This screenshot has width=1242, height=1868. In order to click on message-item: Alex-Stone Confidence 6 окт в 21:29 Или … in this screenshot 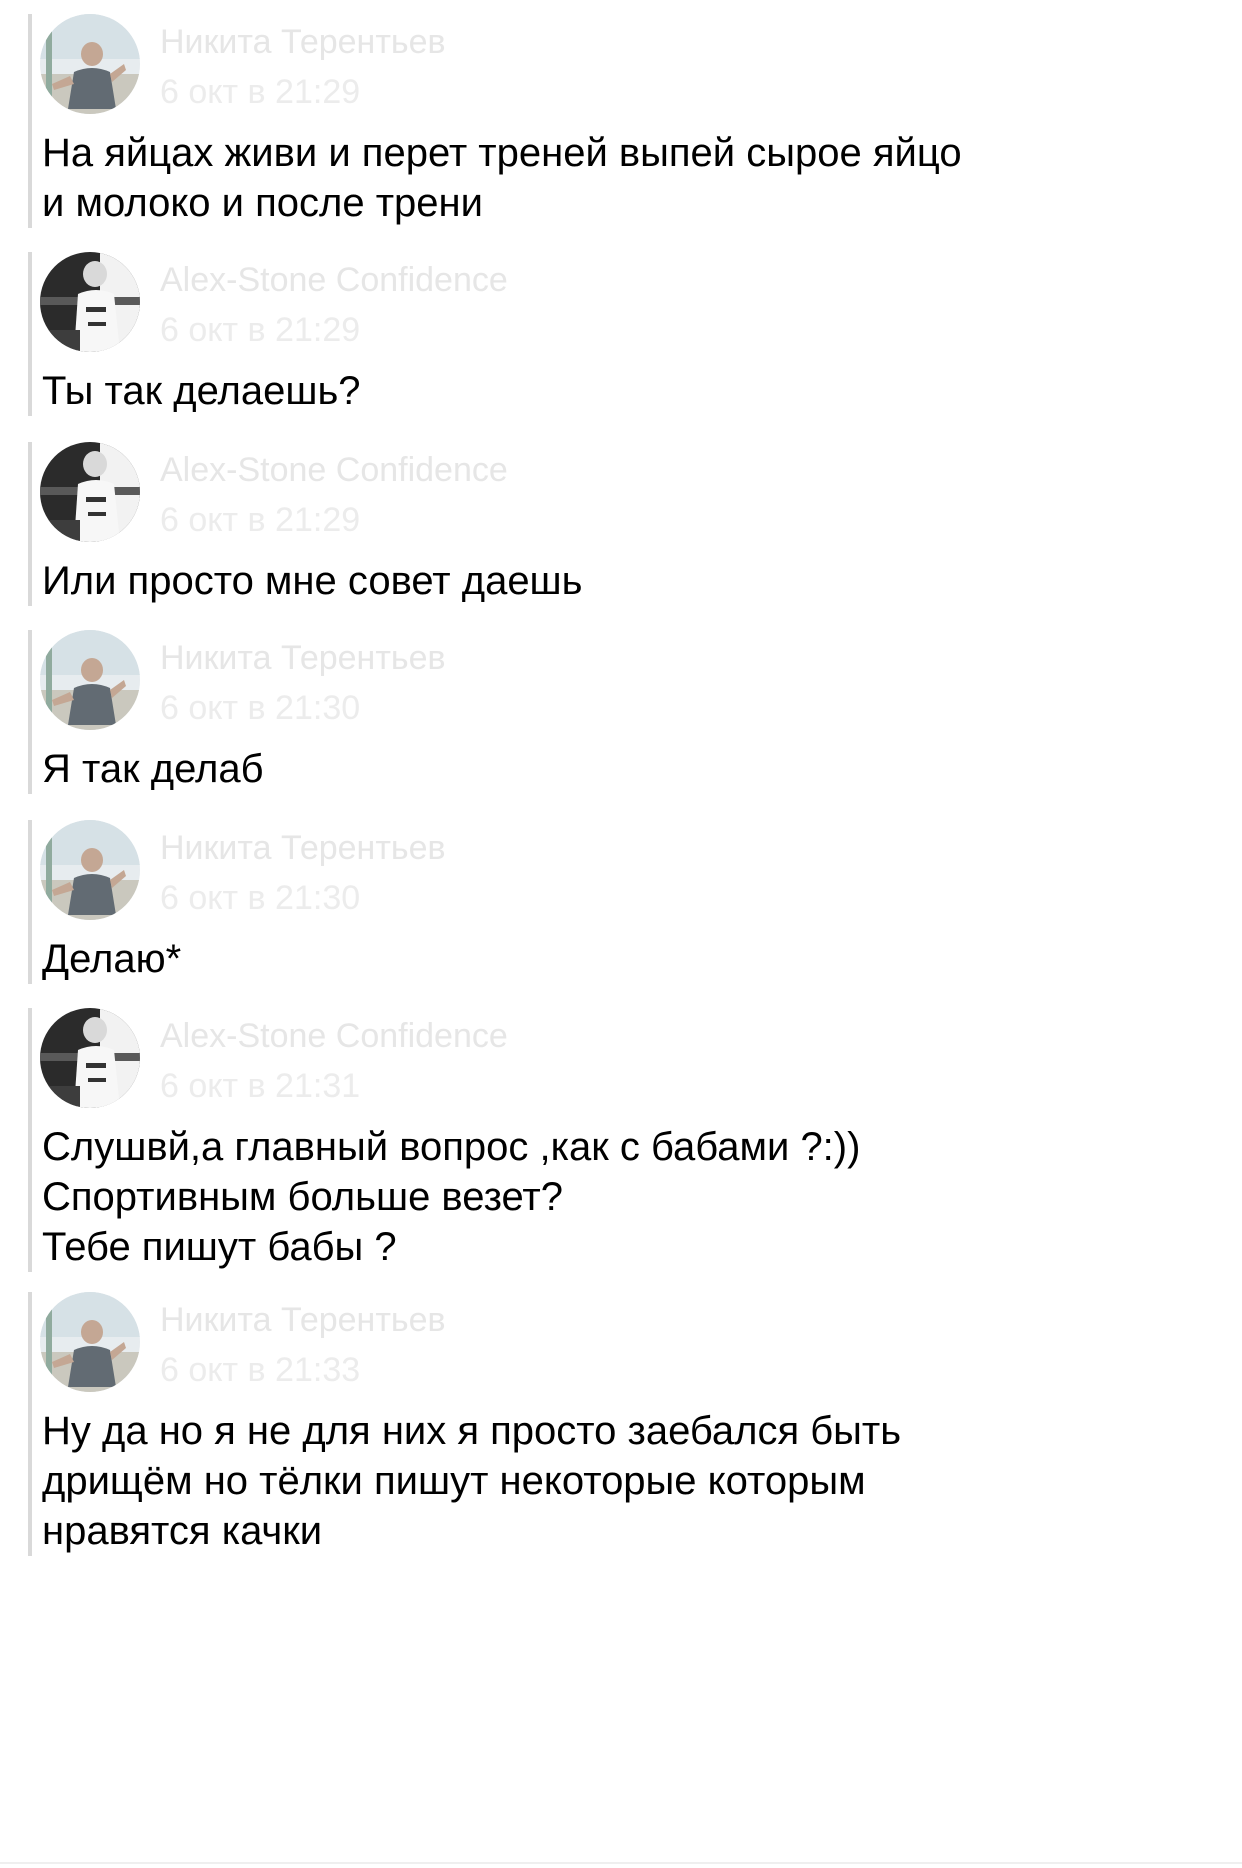, I will do `click(618, 524)`.